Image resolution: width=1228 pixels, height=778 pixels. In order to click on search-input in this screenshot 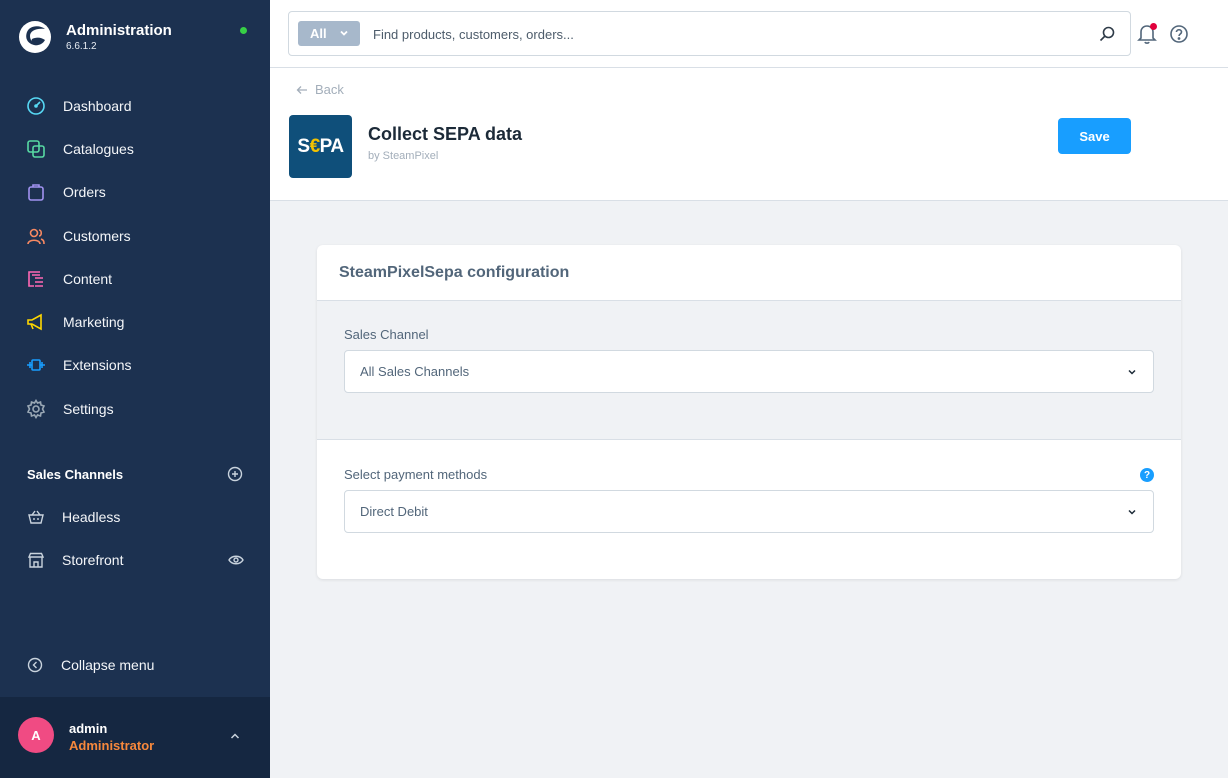, I will do `click(723, 34)`.